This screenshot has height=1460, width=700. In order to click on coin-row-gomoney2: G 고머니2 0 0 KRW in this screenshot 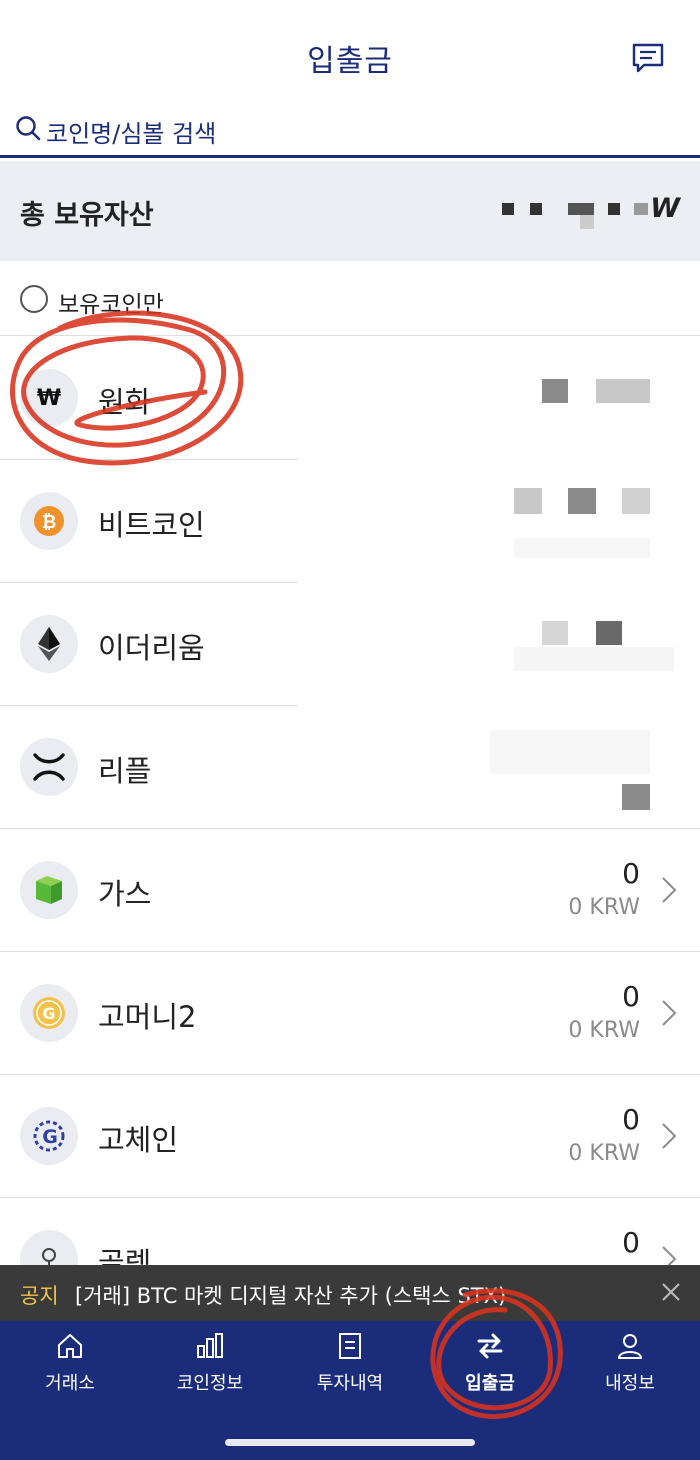, I will do `click(350, 1013)`.